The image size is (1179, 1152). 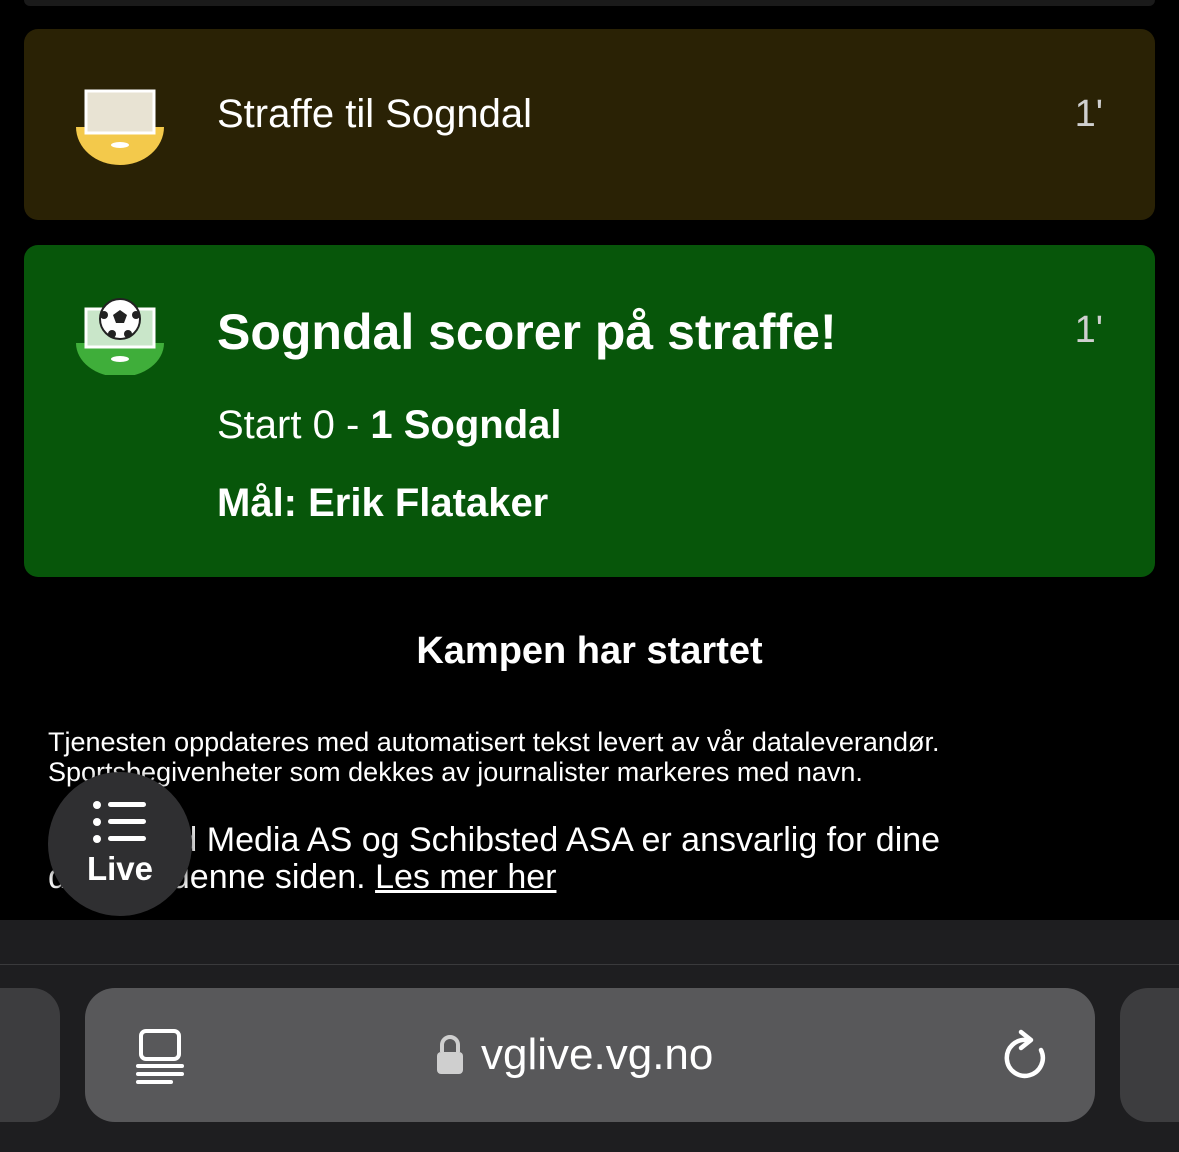 I want to click on goal-score: Start 0 - 1 Sogndal, so click(x=389, y=425).